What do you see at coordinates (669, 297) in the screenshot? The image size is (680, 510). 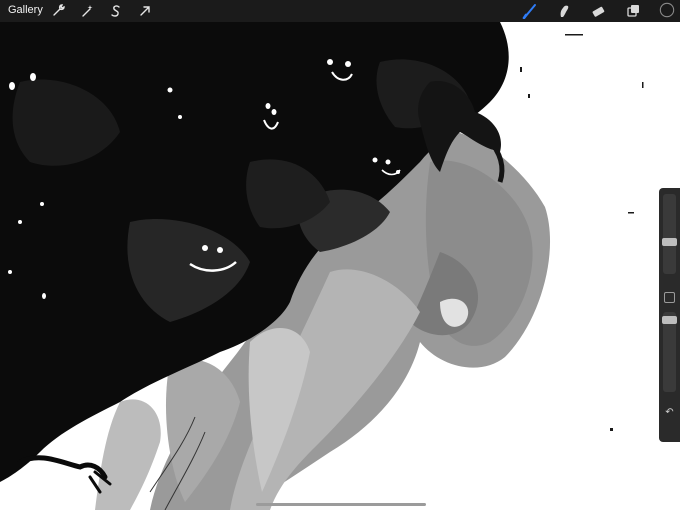 I see `modify-button` at bounding box center [669, 297].